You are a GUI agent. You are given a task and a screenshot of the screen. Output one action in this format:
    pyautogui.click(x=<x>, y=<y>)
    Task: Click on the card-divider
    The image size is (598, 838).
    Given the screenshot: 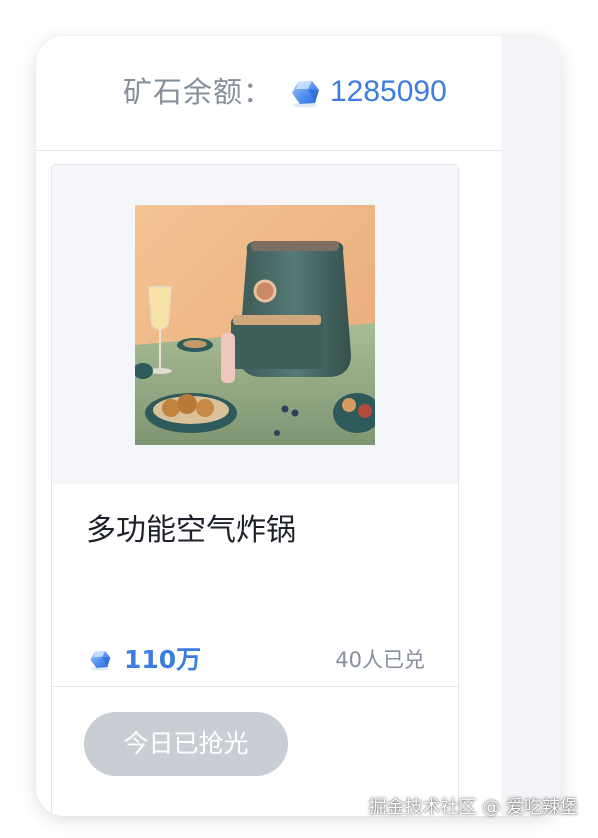 What is the action you would take?
    pyautogui.click(x=255, y=686)
    